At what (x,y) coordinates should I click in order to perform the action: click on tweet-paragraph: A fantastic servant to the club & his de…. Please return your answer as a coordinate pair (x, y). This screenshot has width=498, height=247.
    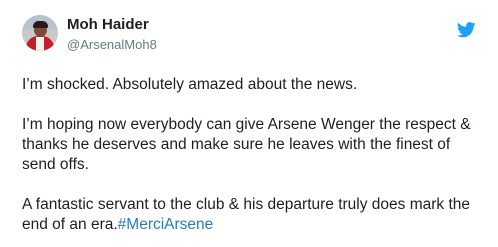
    Looking at the image, I should click on (252, 215).